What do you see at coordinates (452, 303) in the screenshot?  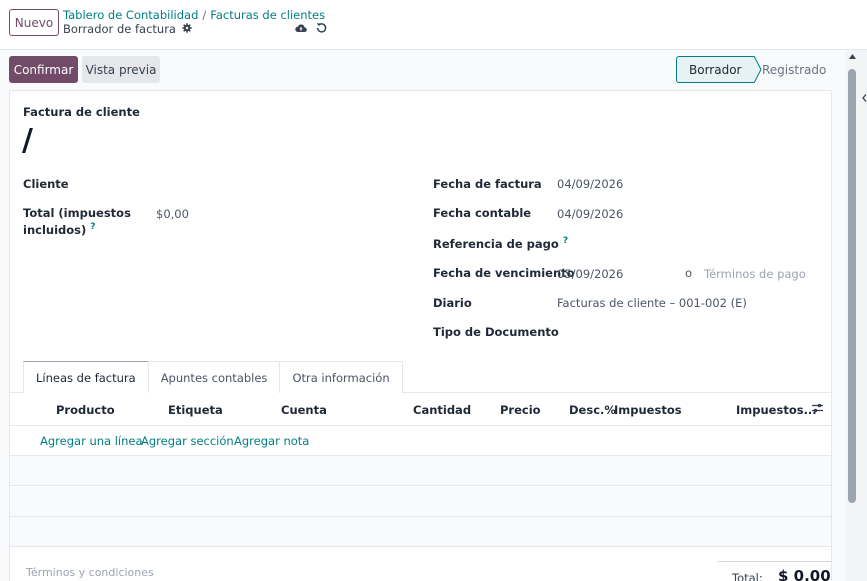 I see `journal-label: Diario` at bounding box center [452, 303].